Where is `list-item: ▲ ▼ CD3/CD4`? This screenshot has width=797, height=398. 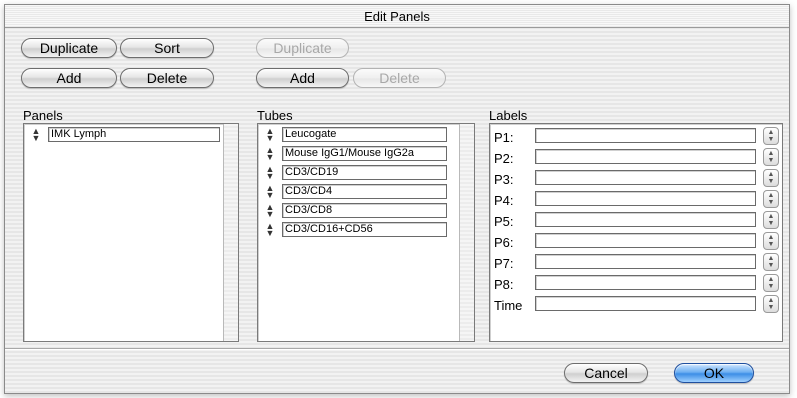
list-item: ▲ ▼ CD3/CD4 is located at coordinates (358, 192).